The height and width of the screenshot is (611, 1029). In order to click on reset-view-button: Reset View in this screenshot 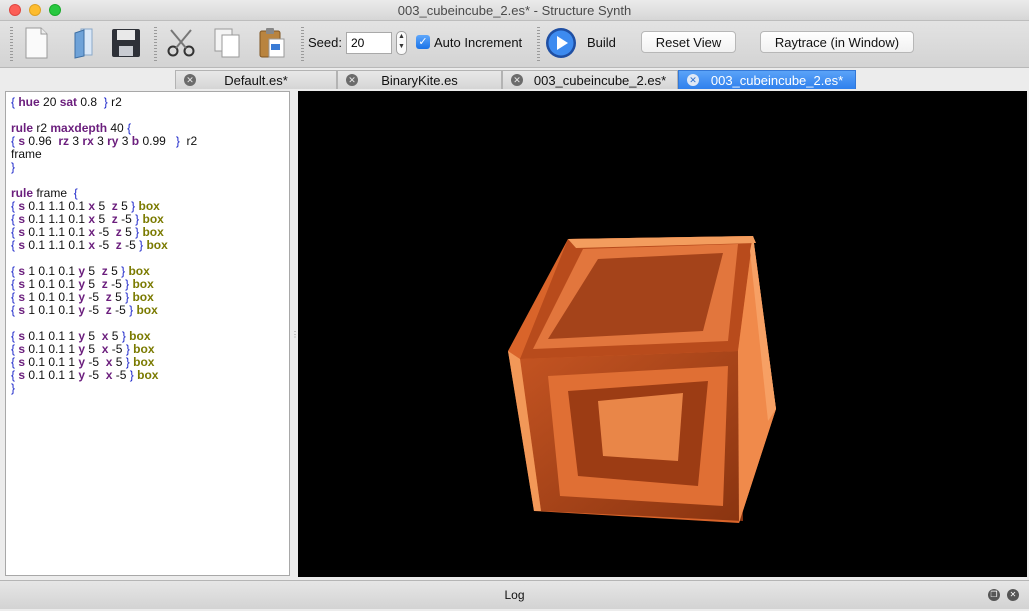, I will do `click(688, 42)`.